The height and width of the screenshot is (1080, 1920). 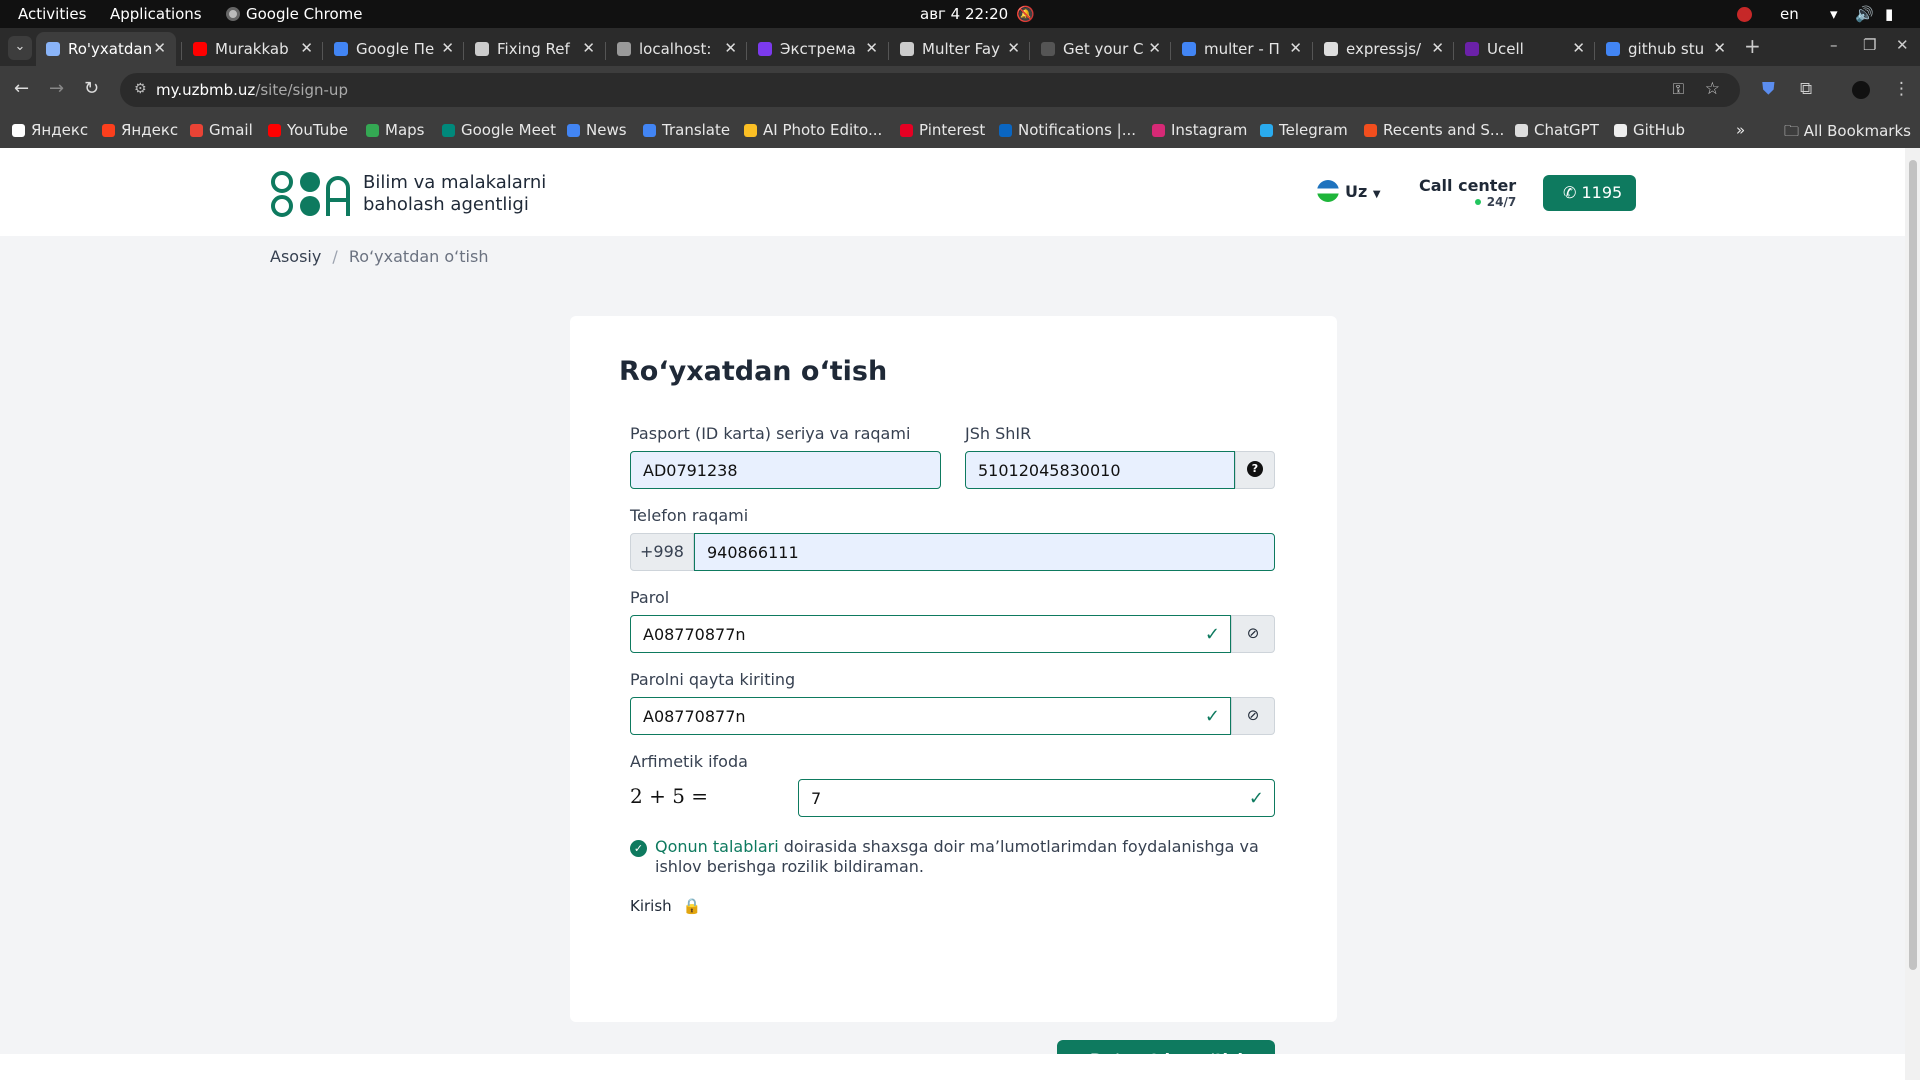 I want to click on password-confirm-label: Parolni qayta kiriting, so click(x=713, y=679).